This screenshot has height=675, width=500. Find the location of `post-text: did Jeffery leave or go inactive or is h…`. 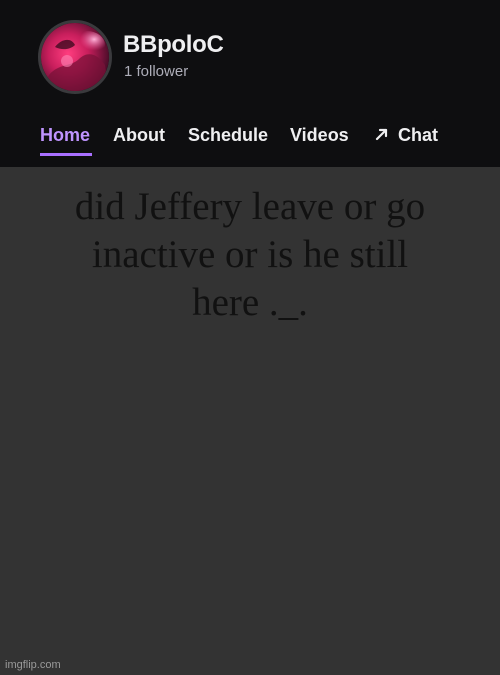

post-text: did Jeffery leave or go inactive or is h… is located at coordinates (250, 254).